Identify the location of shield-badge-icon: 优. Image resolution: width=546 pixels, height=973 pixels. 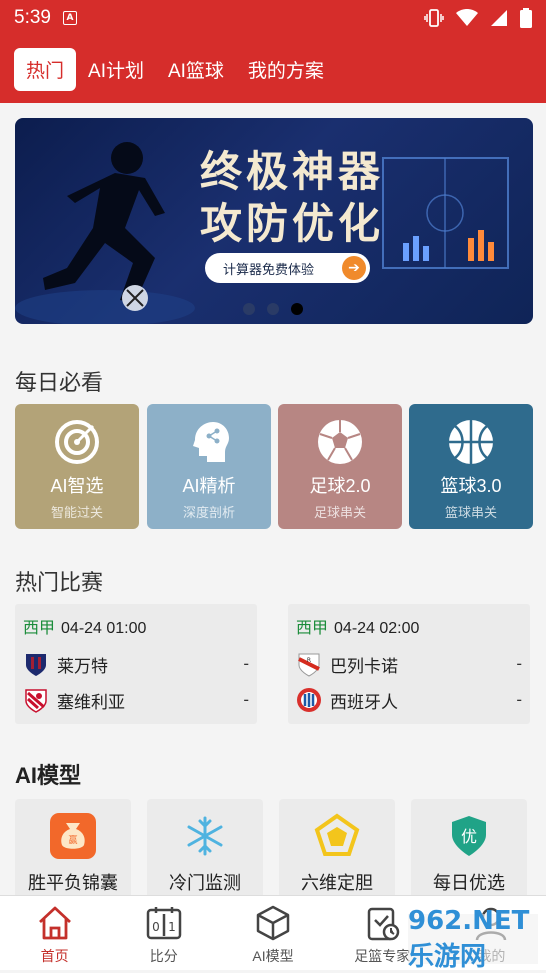
(469, 836).